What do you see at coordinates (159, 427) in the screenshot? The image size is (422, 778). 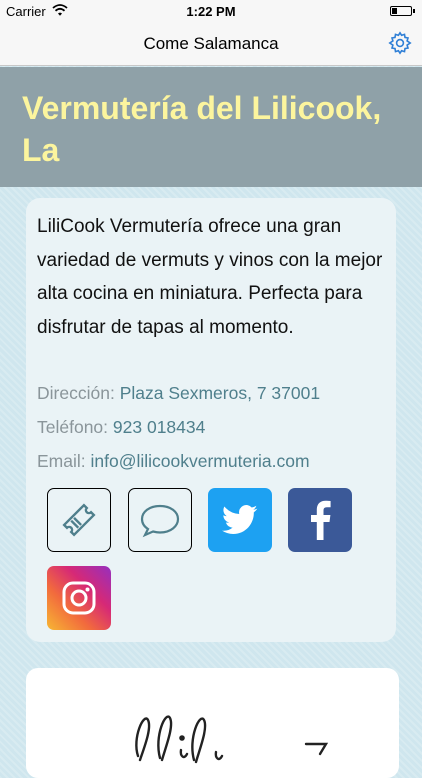 I see `phone-link: 923 018434` at bounding box center [159, 427].